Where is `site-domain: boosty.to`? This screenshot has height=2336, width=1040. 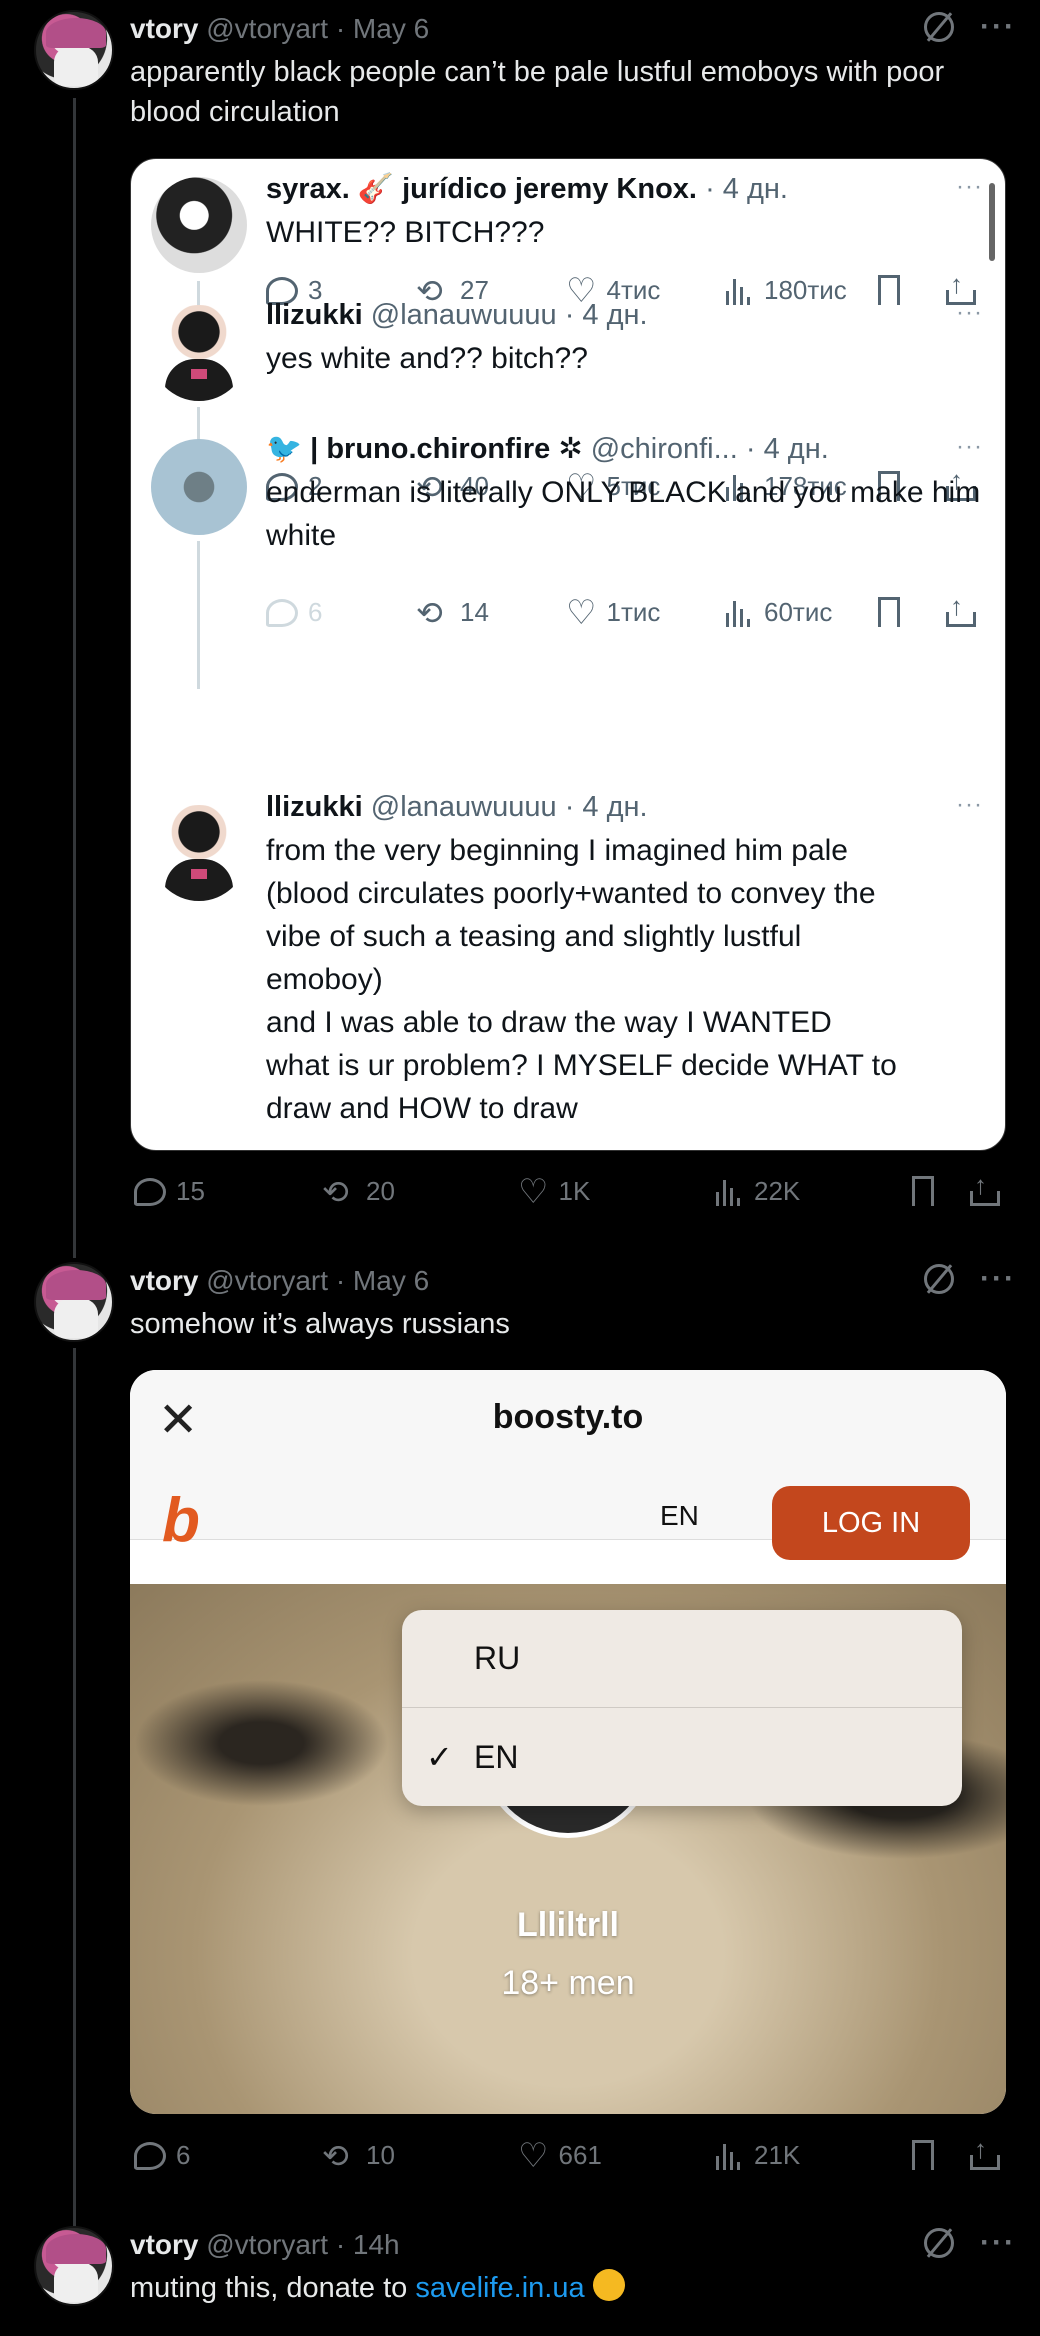
site-domain: boosty.to is located at coordinates (568, 1417).